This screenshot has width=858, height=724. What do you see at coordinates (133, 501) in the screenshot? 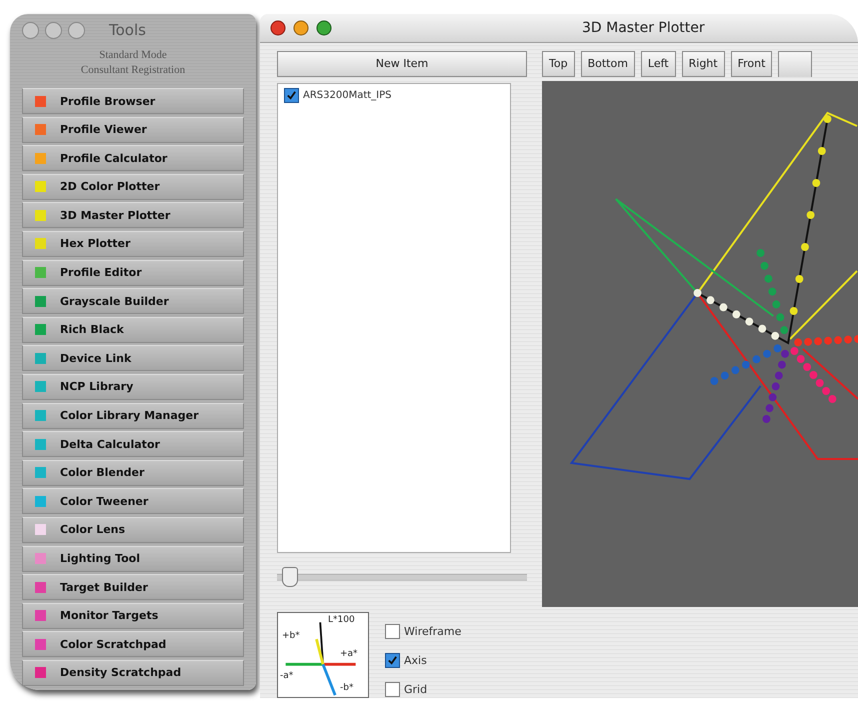
I see `tool-button: Color Tweener` at bounding box center [133, 501].